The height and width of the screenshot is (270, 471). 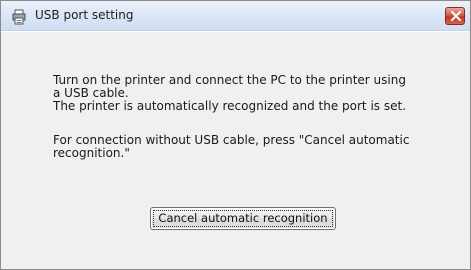 I want to click on title-bar: USB port setting, so click(x=235, y=16).